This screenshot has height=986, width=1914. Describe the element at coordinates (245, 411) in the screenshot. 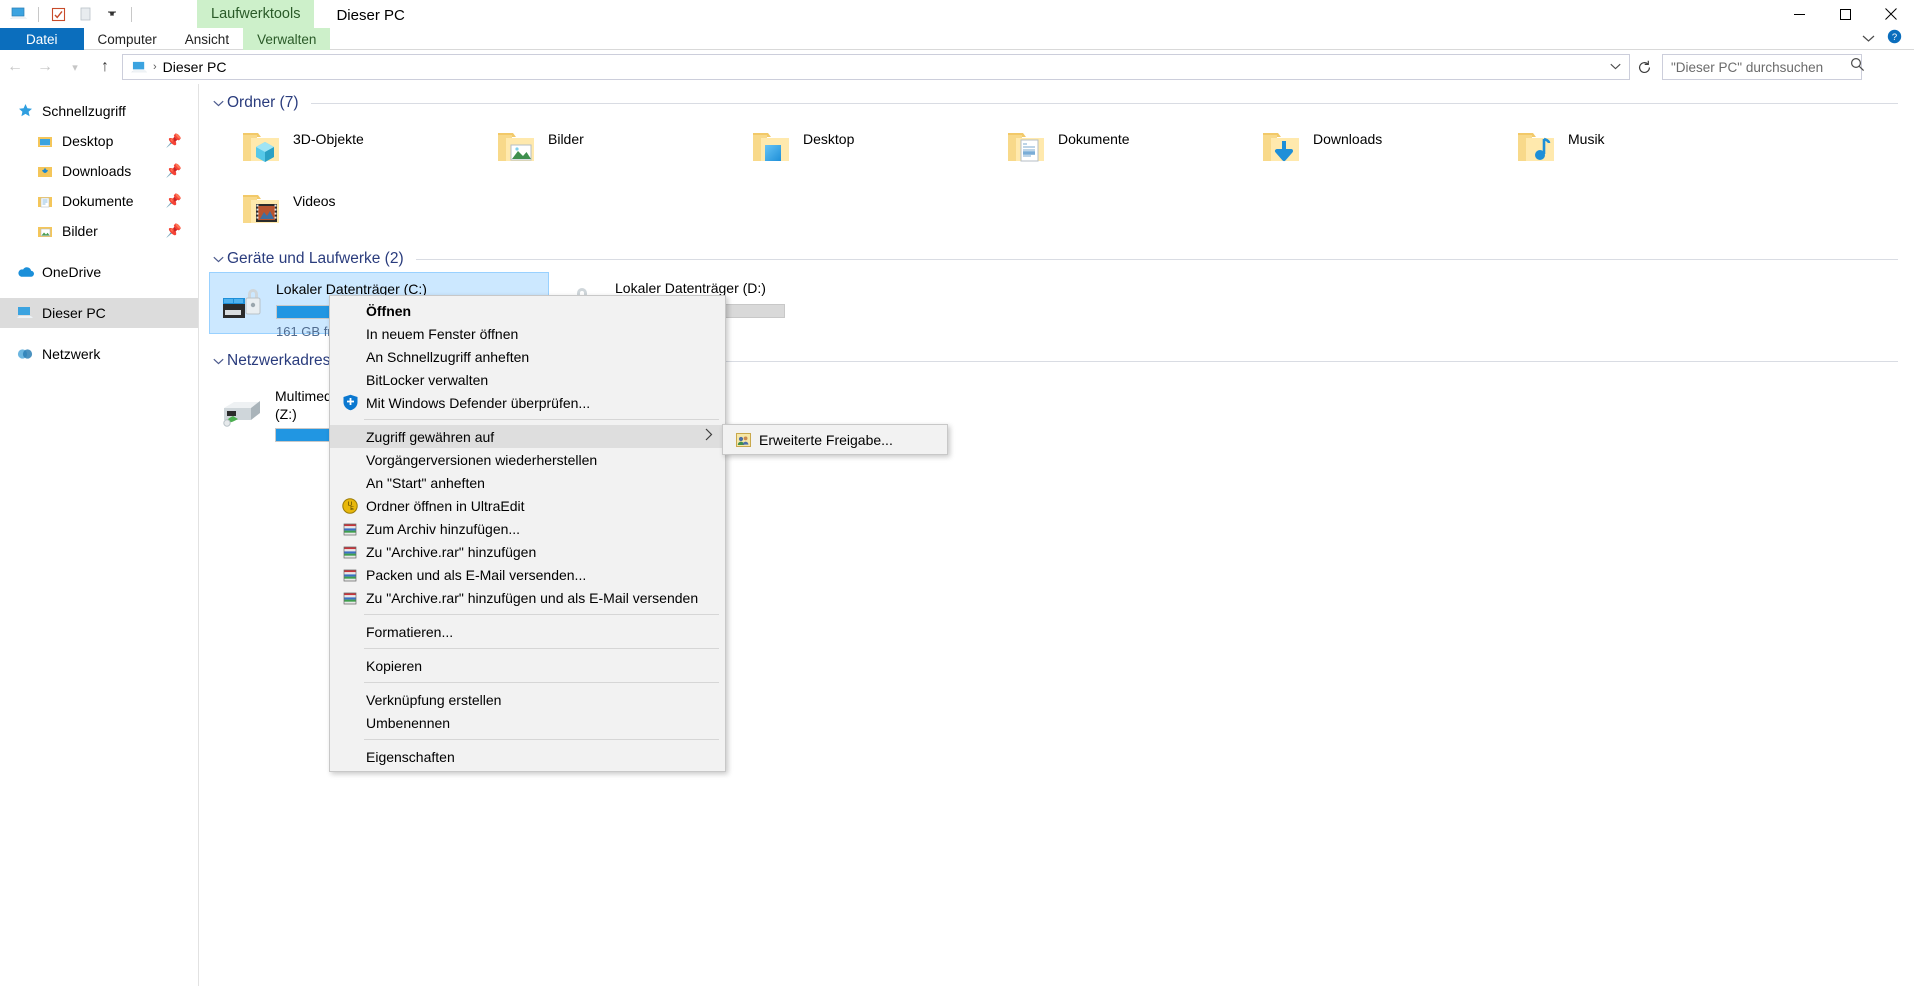

I see `network-drive-icon` at that location.